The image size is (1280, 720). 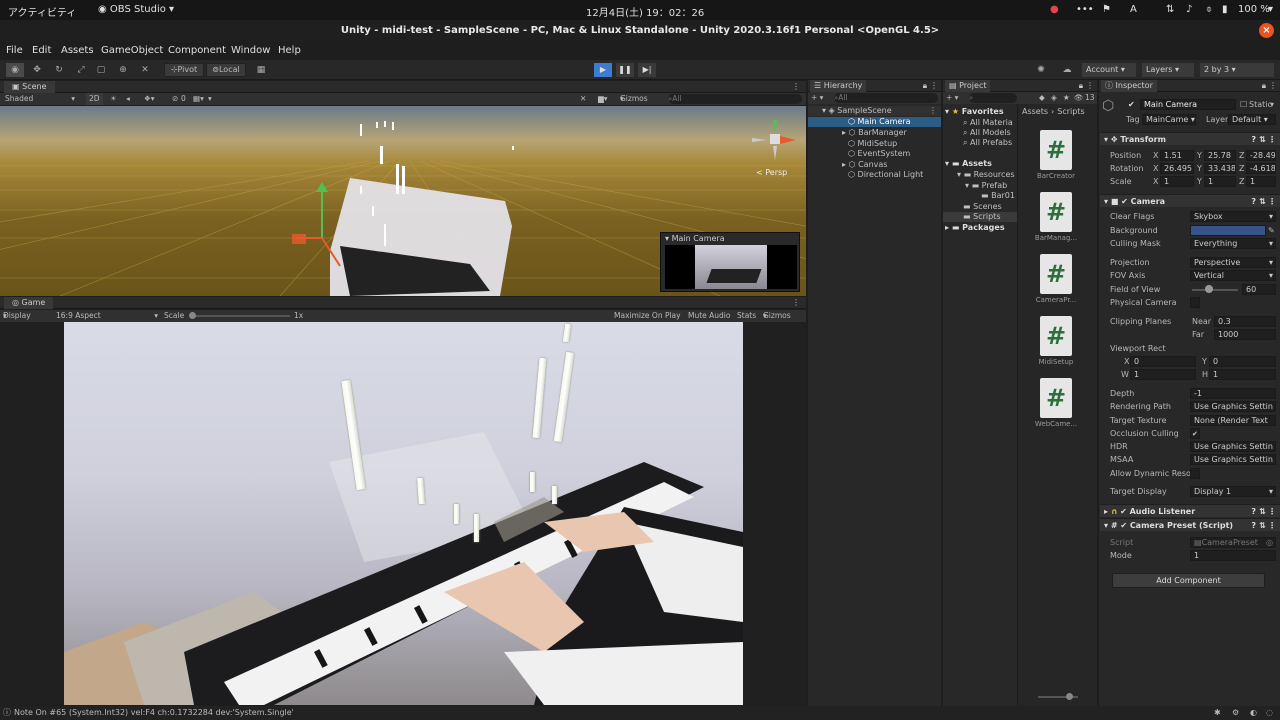 What do you see at coordinates (1220, 155) in the screenshot?
I see `position-y-field: 25.78` at bounding box center [1220, 155].